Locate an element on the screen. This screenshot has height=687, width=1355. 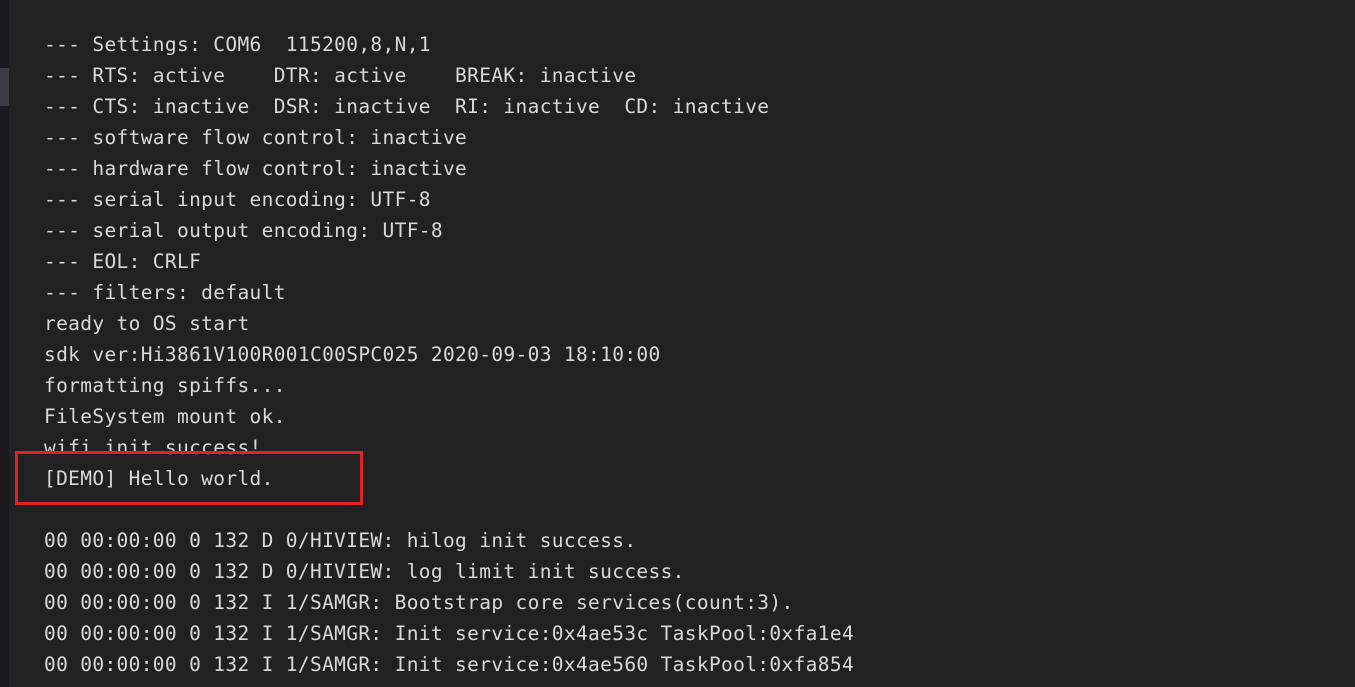
line-filesystem: FileSystem mount ok. is located at coordinates (165, 416).